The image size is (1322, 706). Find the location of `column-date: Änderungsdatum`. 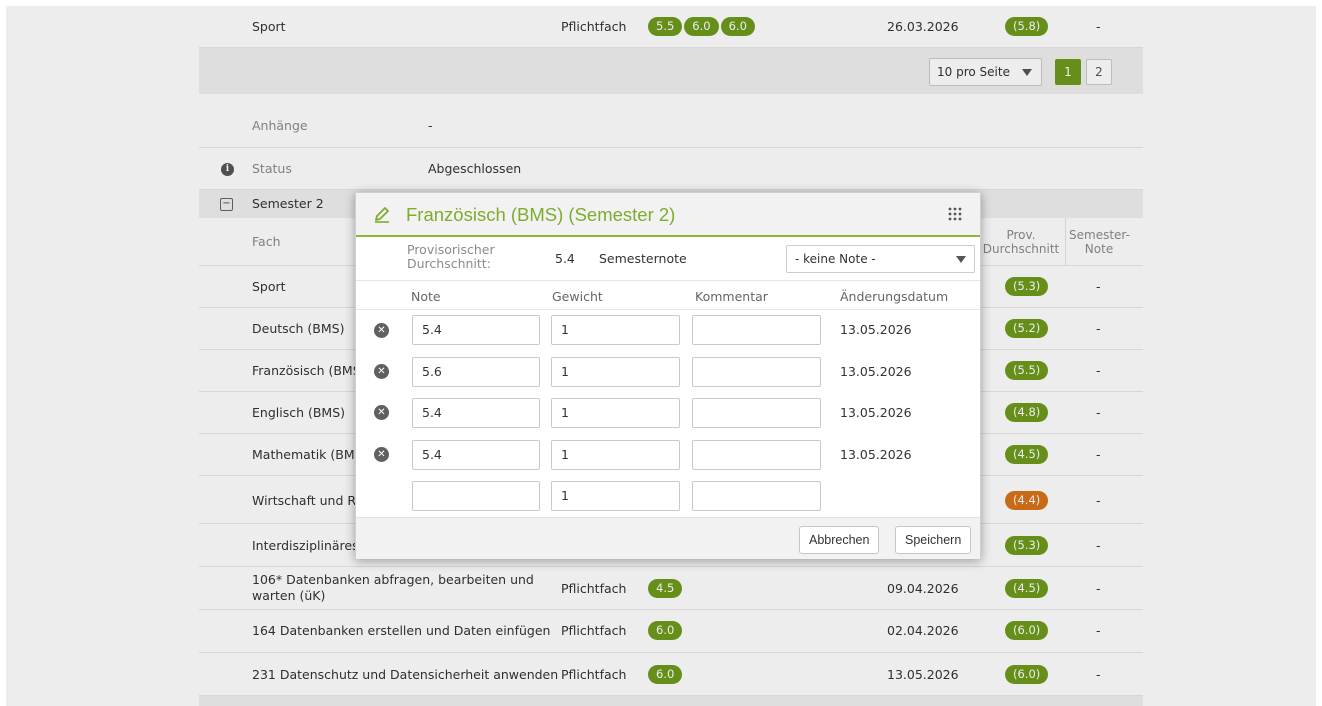

column-date: Änderungsdatum is located at coordinates (894, 296).